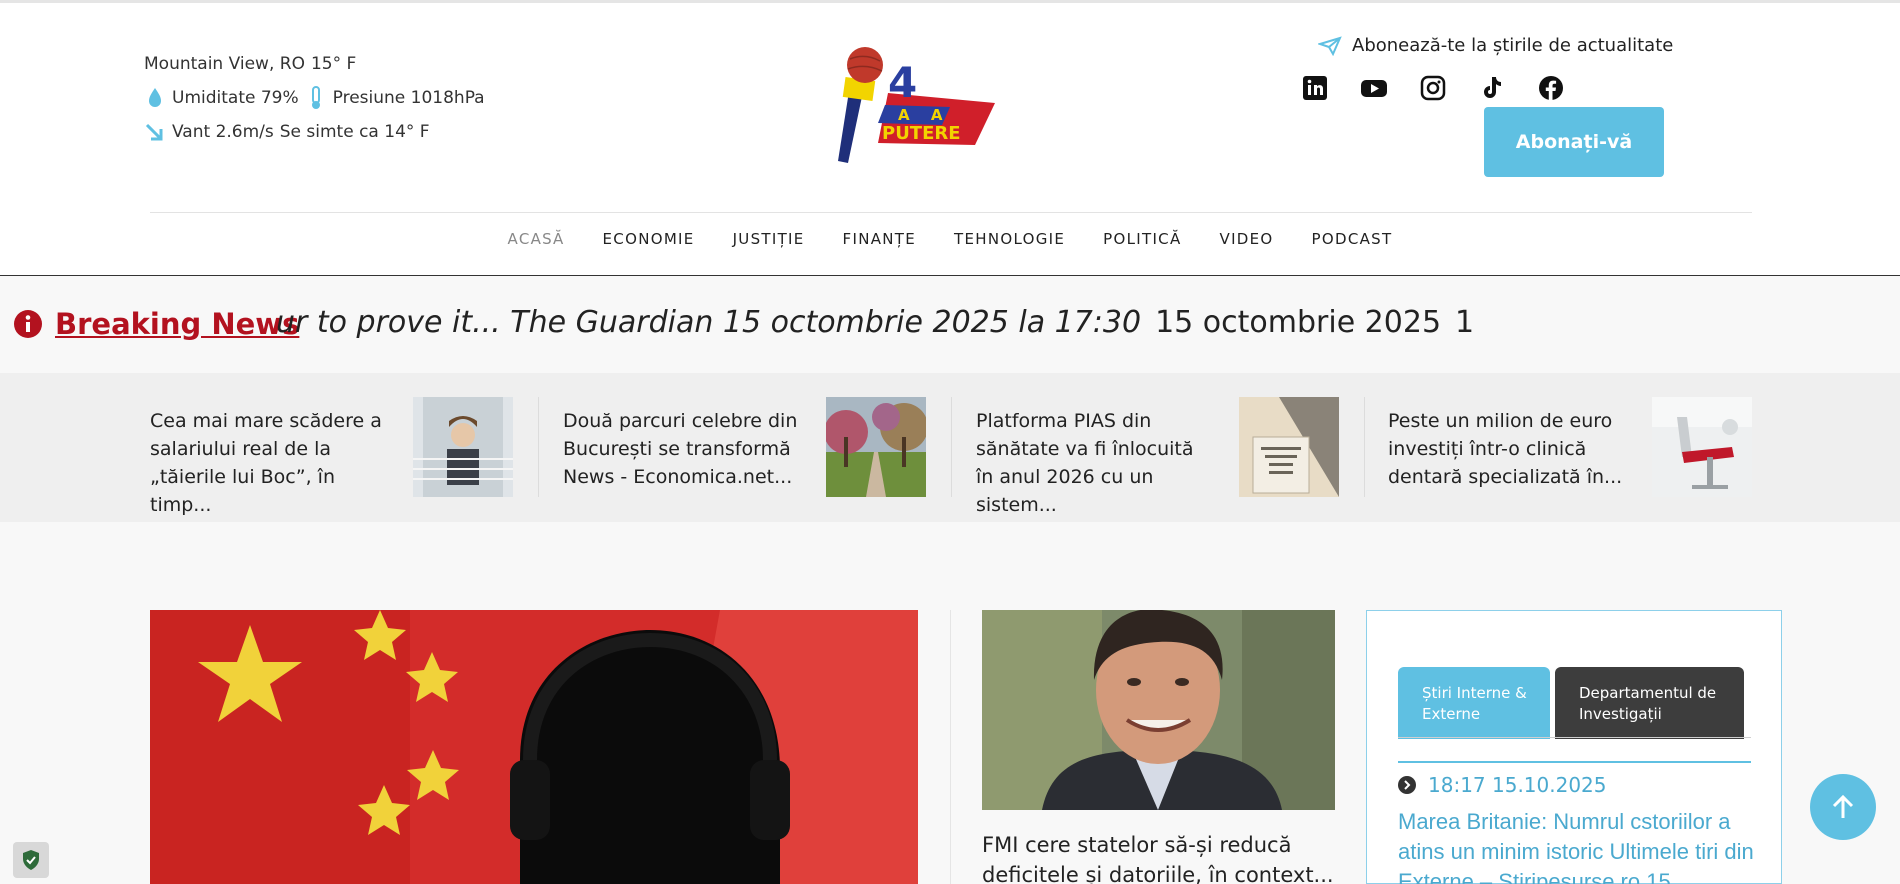 Image resolution: width=1900 pixels, height=884 pixels. Describe the element at coordinates (1298, 322) in the screenshot. I see `current-date: 15 octombrie 2025` at that location.